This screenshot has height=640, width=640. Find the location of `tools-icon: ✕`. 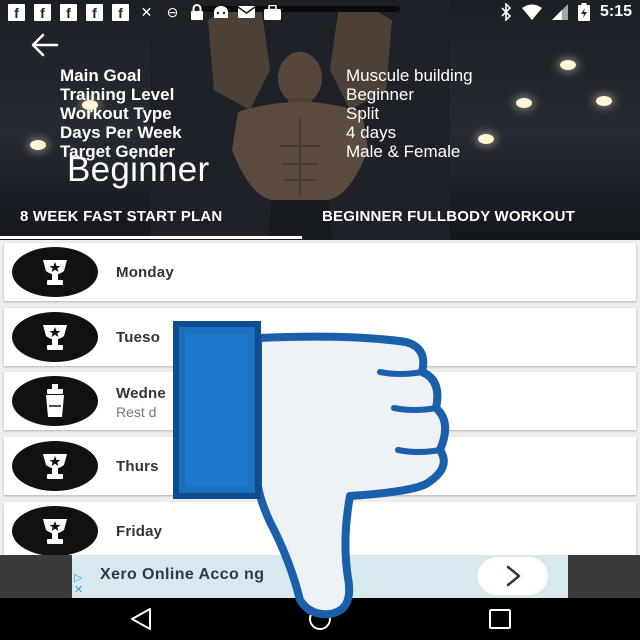

tools-icon: ✕ is located at coordinates (146, 11).